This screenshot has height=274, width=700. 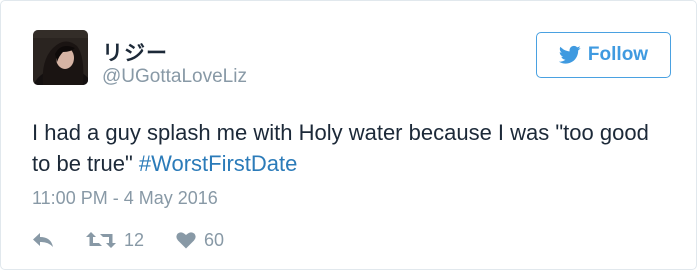 I want to click on display-name: リジー, so click(x=135, y=52).